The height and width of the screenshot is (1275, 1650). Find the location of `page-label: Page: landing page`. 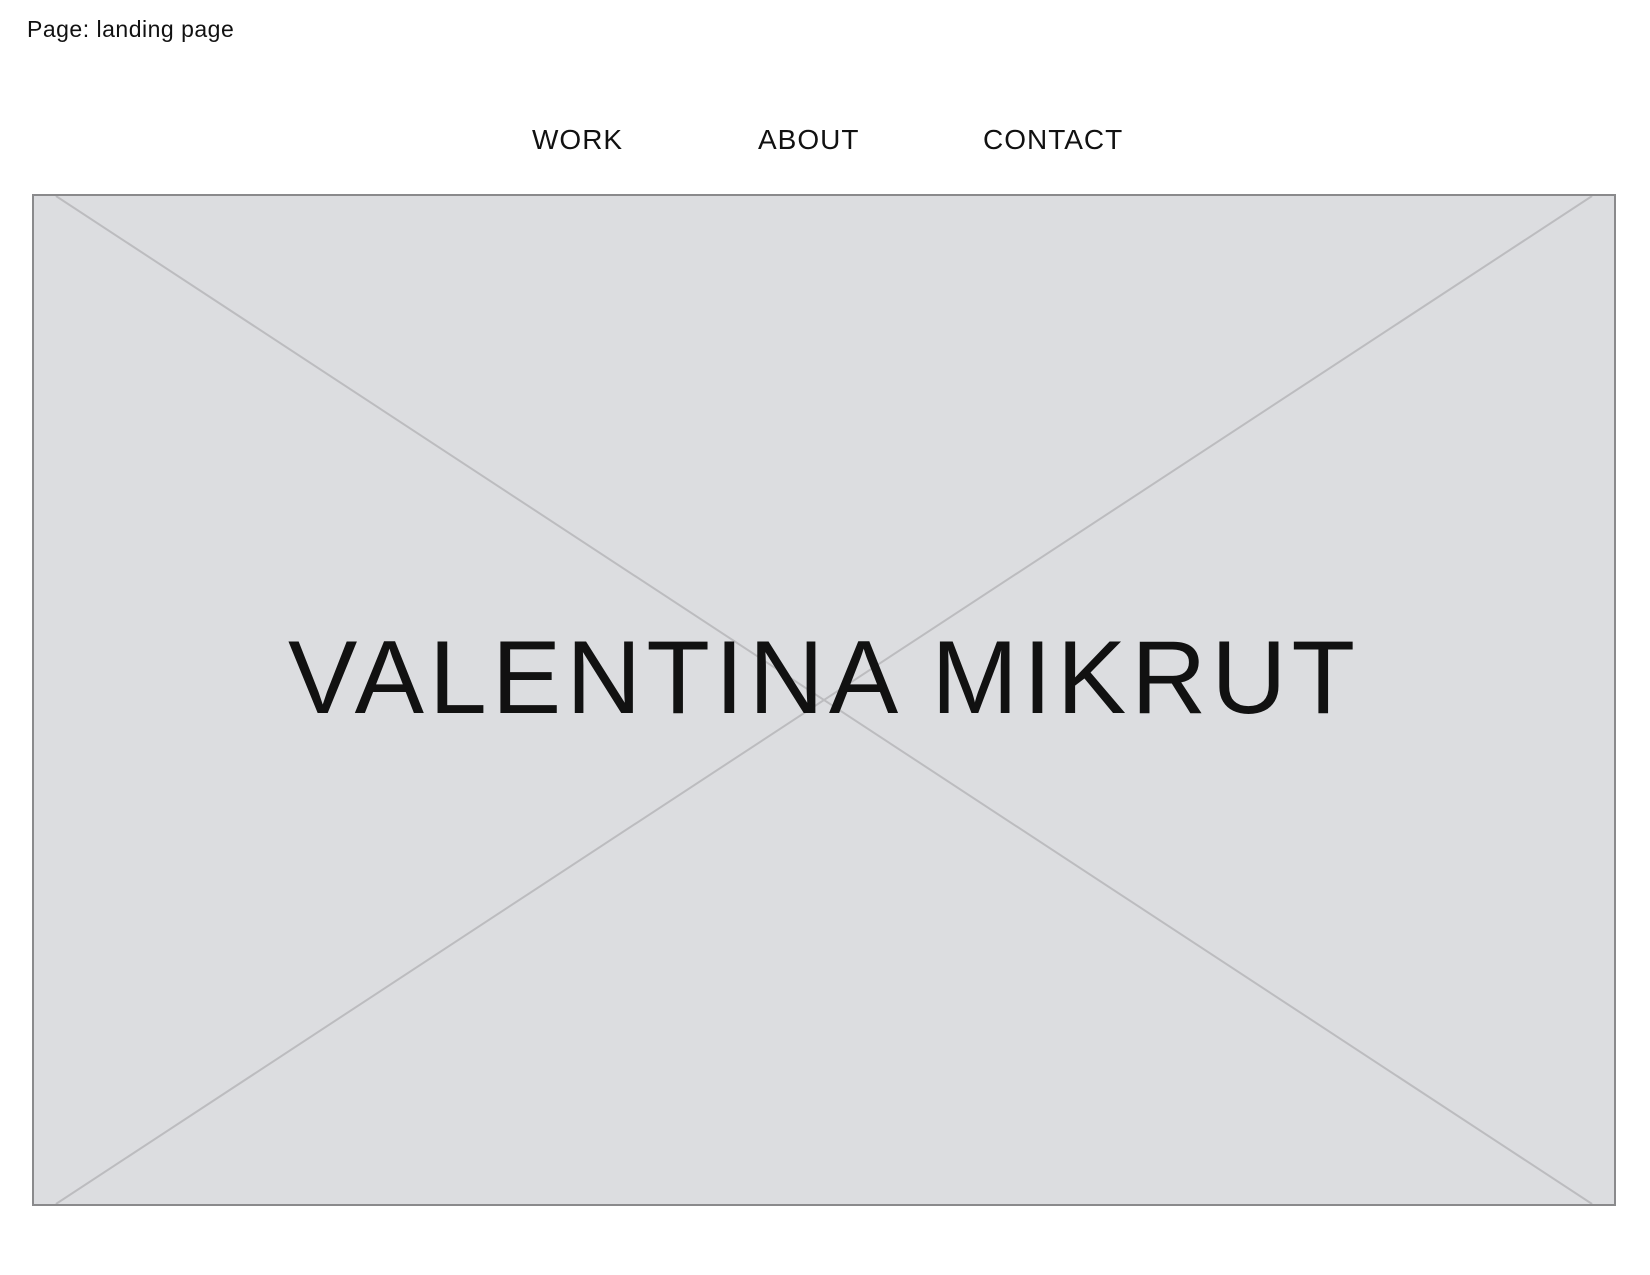

page-label: Page: landing page is located at coordinates (131, 29).